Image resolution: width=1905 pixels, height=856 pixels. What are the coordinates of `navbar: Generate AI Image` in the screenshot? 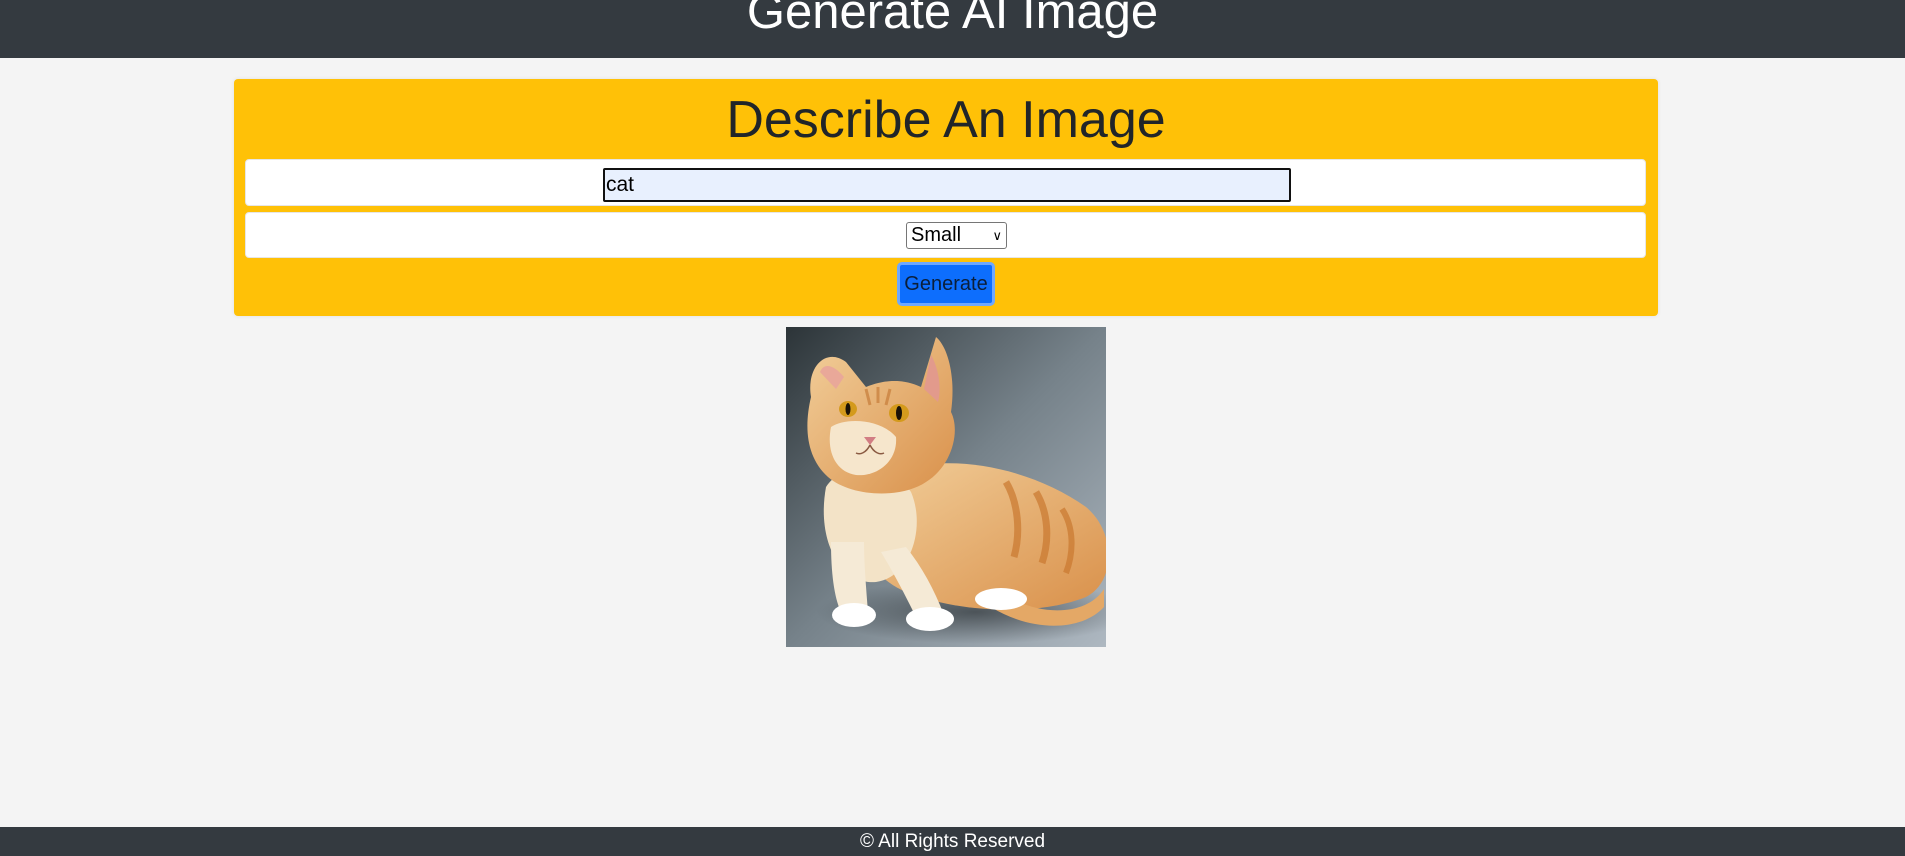 It's located at (952, 29).